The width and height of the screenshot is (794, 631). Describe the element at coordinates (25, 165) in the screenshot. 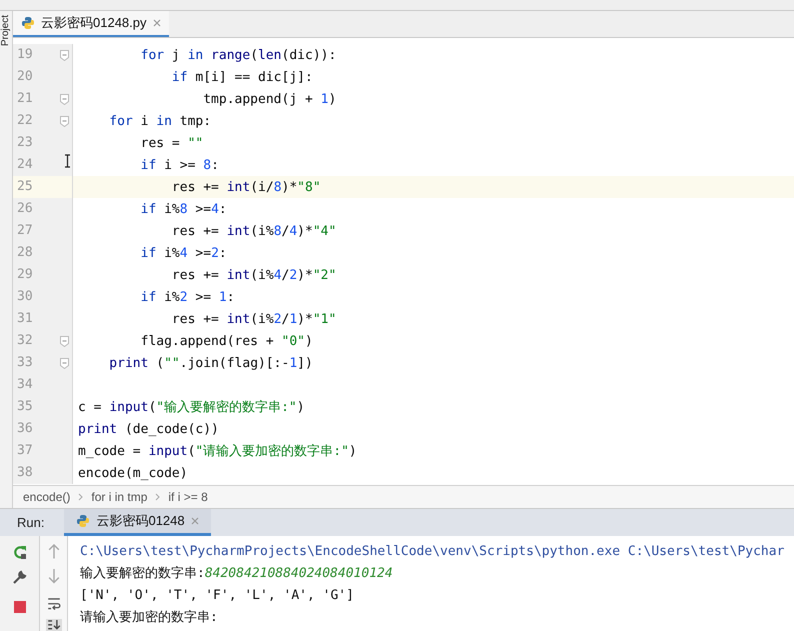

I see `line-number: 24` at that location.